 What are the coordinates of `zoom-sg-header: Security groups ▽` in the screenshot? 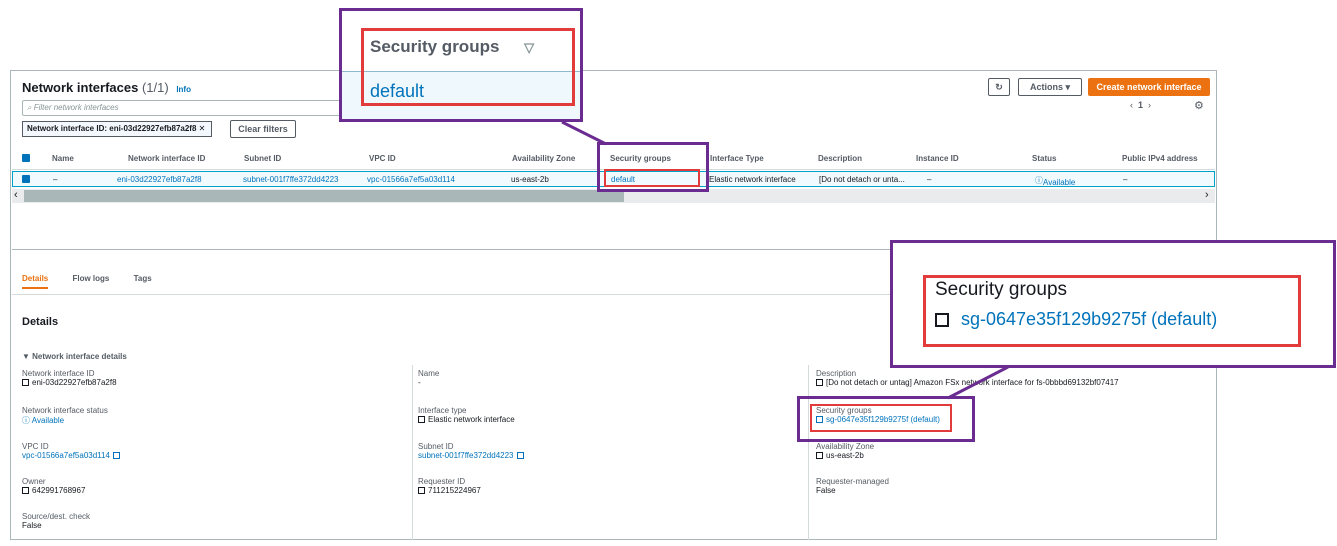 It's located at (452, 47).